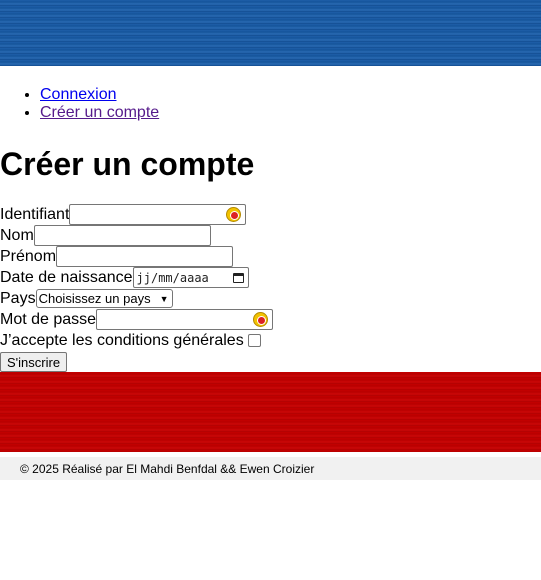  I want to click on country-select: Choisissez un pays ▼, so click(104, 298).